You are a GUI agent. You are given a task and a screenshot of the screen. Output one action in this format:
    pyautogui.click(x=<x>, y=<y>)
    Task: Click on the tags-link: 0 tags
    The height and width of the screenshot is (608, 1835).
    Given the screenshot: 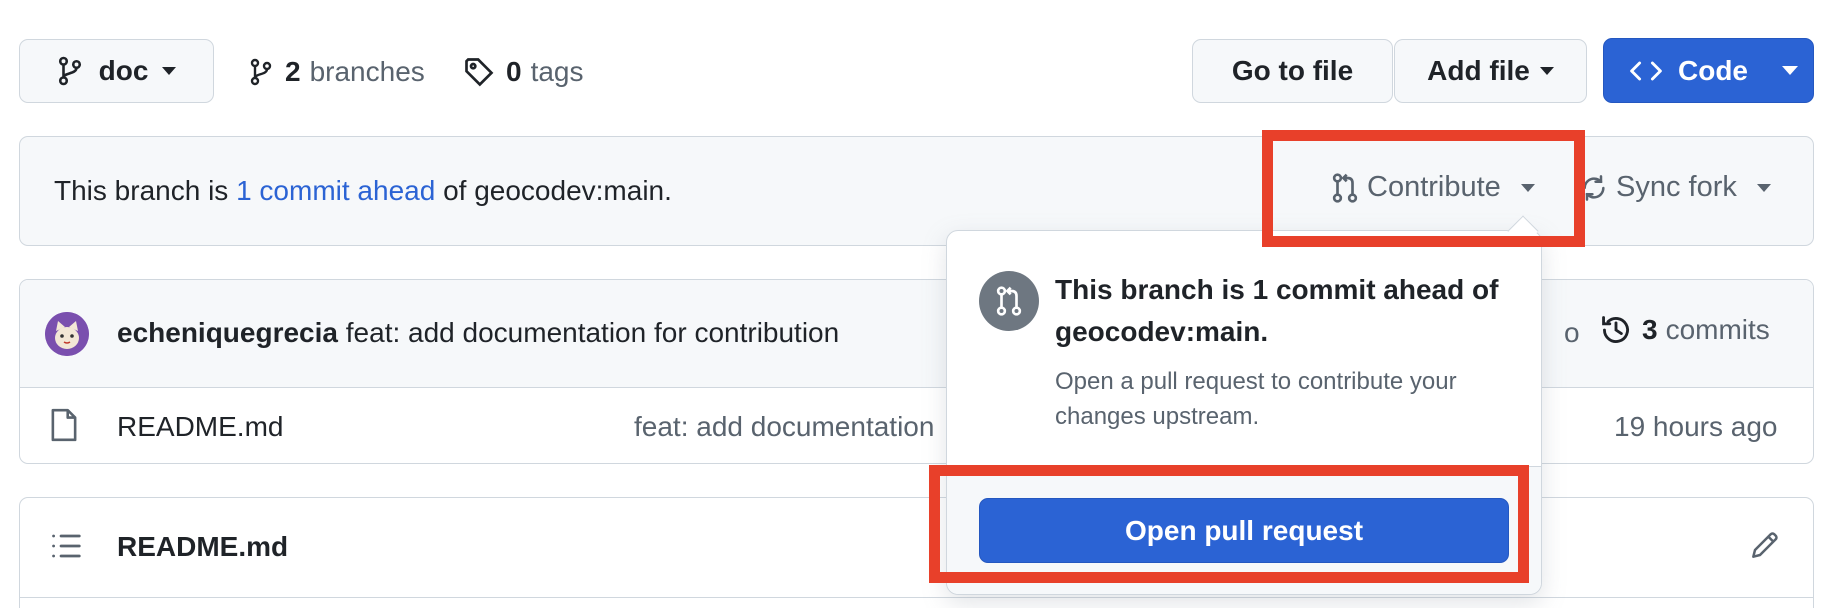 What is the action you would take?
    pyautogui.click(x=524, y=72)
    